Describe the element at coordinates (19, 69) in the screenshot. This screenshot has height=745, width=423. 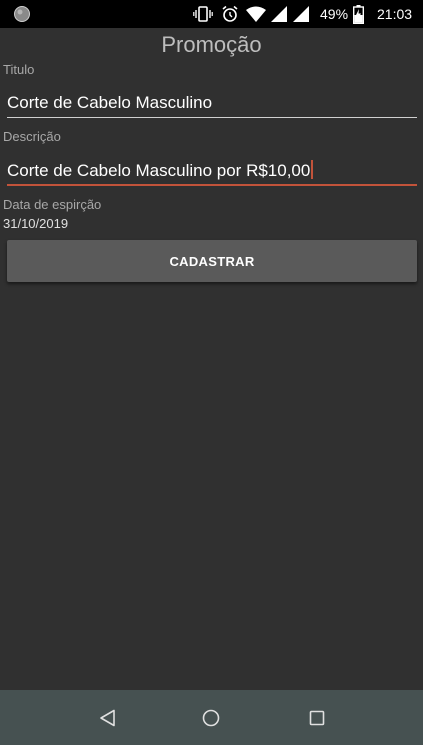
I see `title-label: Titulo` at that location.